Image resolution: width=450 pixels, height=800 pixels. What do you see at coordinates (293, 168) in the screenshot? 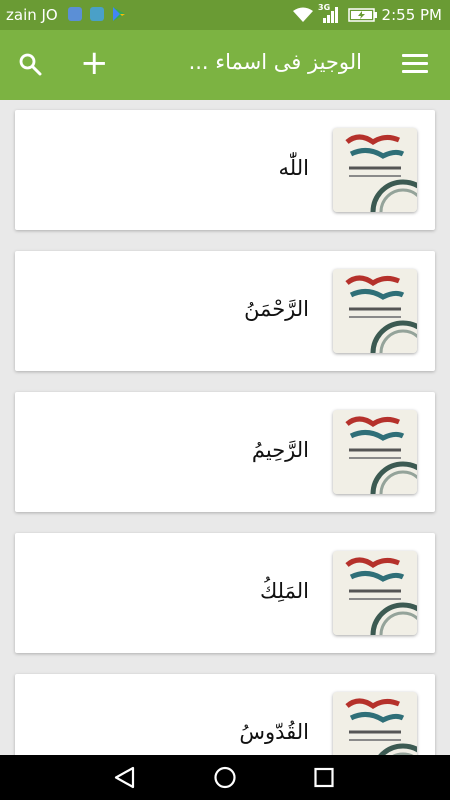
I see `item-label: اللّٰه` at bounding box center [293, 168].